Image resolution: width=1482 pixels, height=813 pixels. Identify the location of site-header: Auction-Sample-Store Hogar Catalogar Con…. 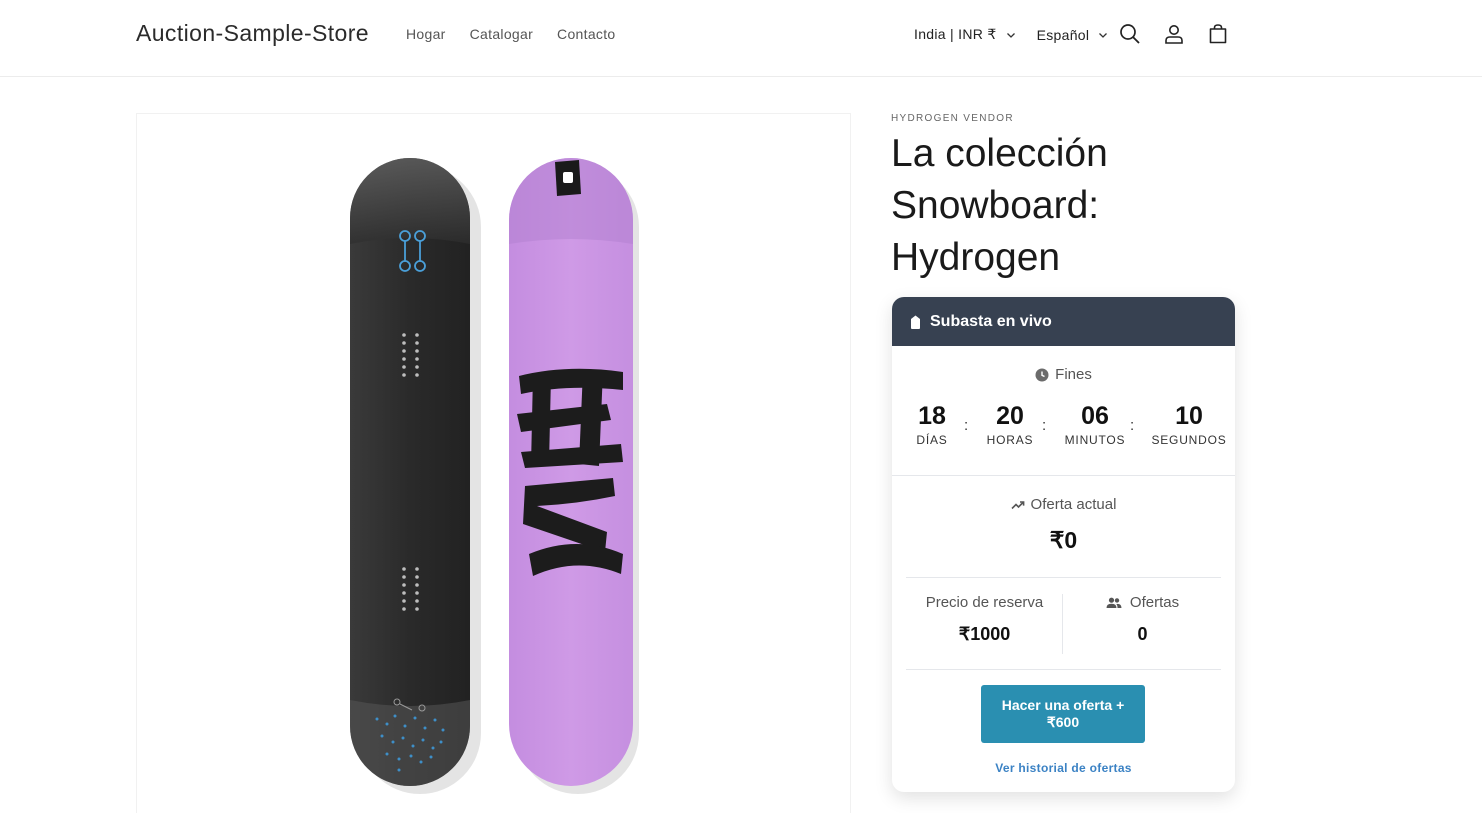
(741, 38).